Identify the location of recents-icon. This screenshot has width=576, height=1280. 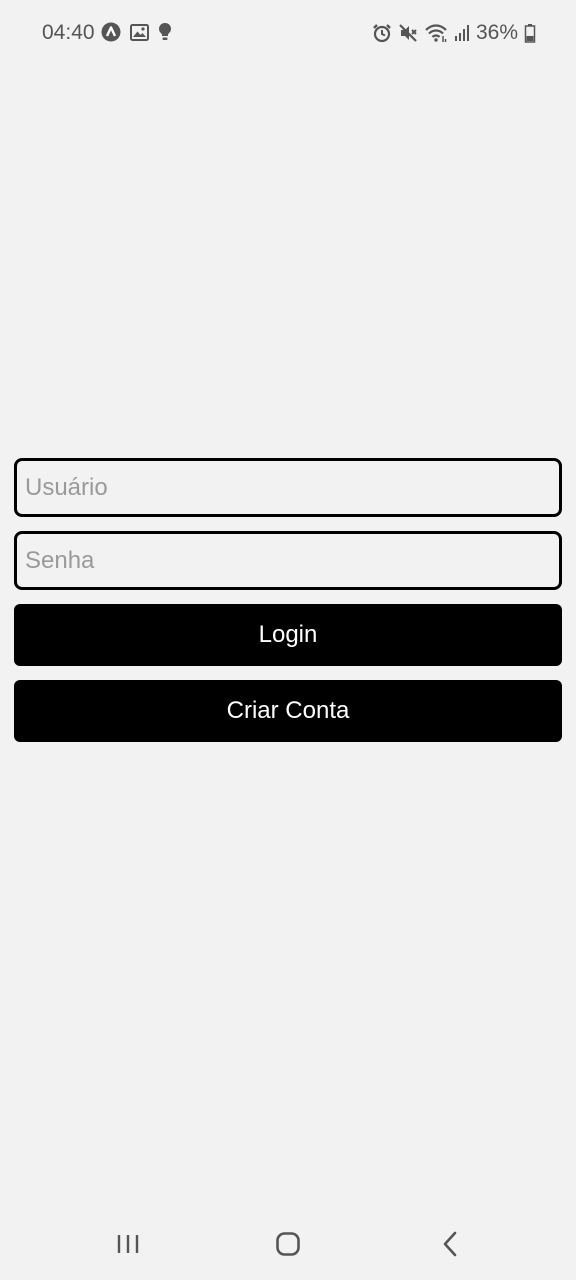
(128, 1244).